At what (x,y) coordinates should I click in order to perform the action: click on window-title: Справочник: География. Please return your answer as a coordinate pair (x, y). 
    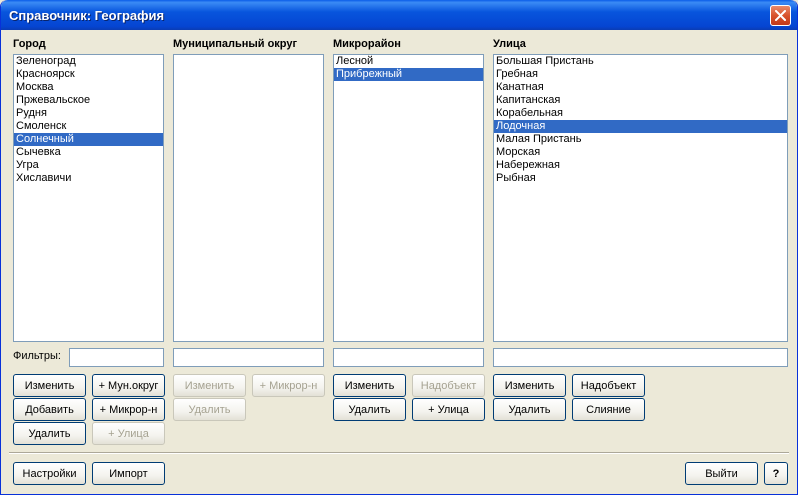
    Looking at the image, I should click on (87, 15).